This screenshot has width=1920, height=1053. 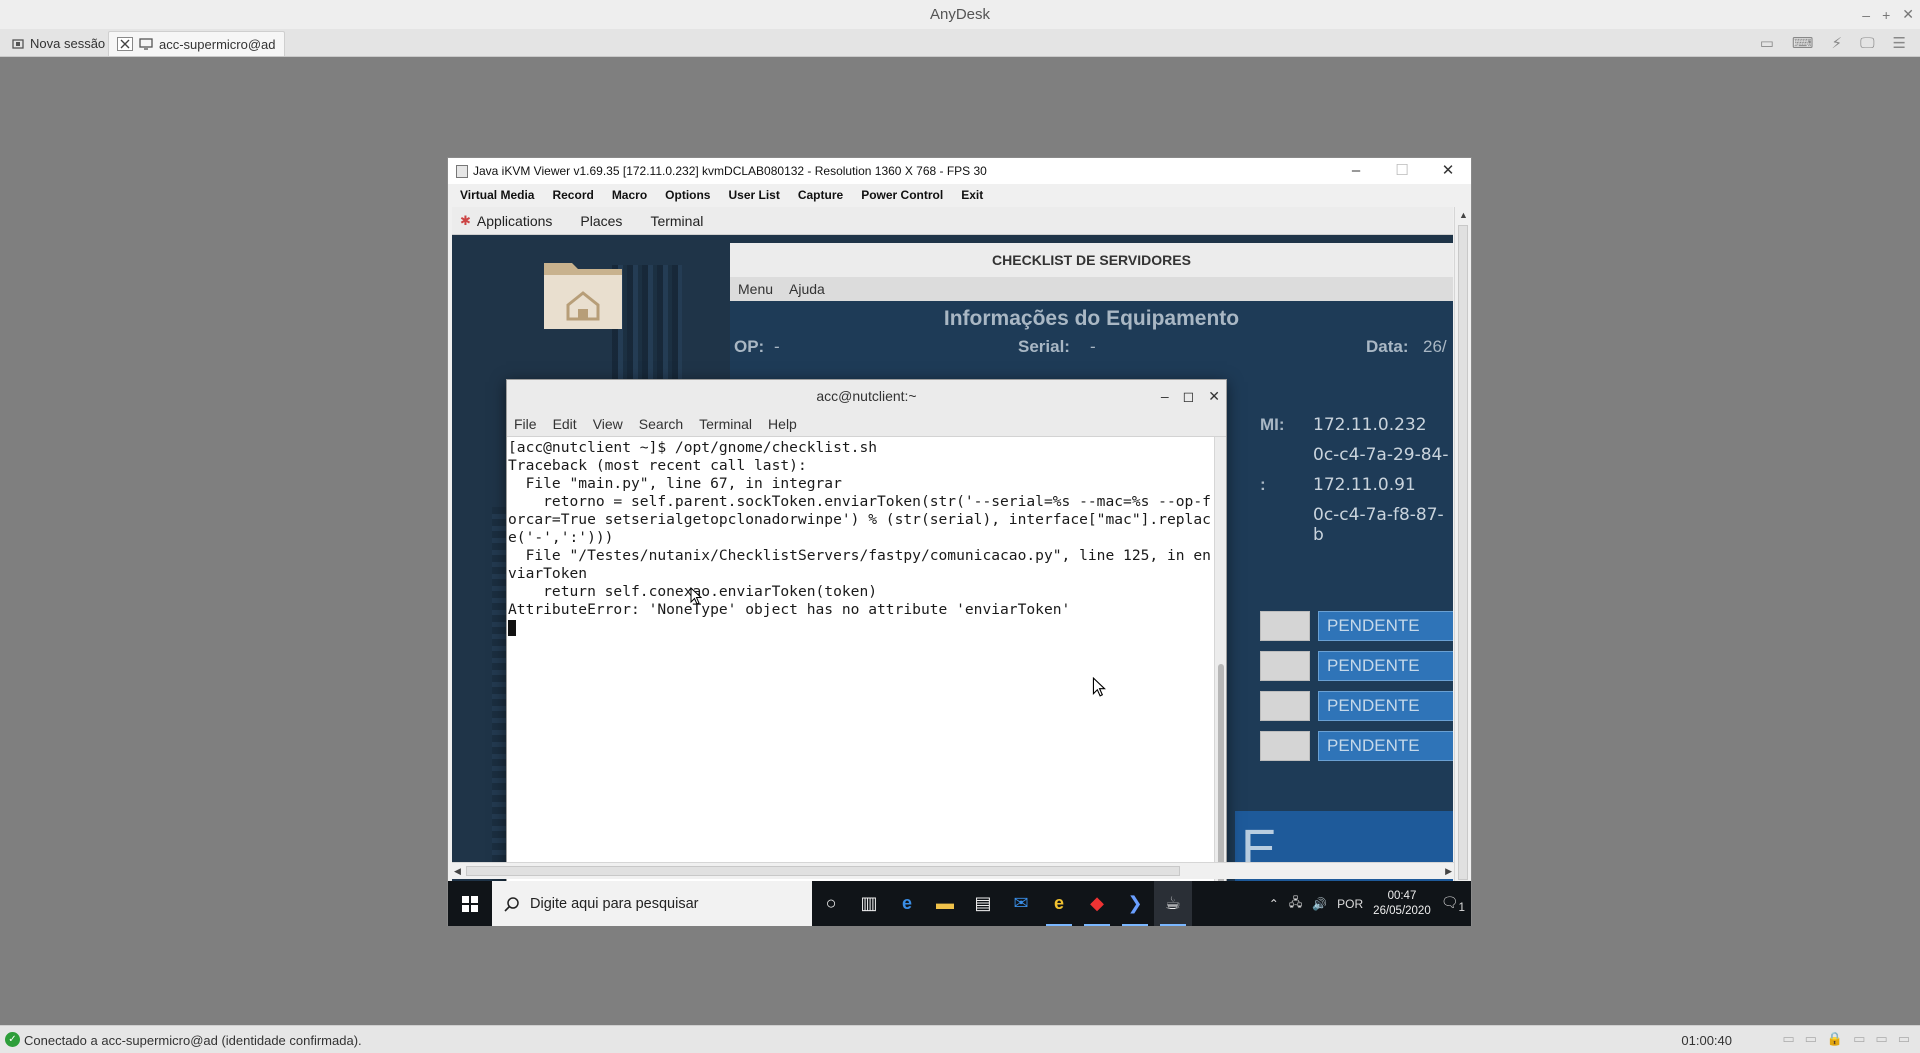 What do you see at coordinates (725, 424) in the screenshot?
I see `terminal-menu-terminal: Terminal` at bounding box center [725, 424].